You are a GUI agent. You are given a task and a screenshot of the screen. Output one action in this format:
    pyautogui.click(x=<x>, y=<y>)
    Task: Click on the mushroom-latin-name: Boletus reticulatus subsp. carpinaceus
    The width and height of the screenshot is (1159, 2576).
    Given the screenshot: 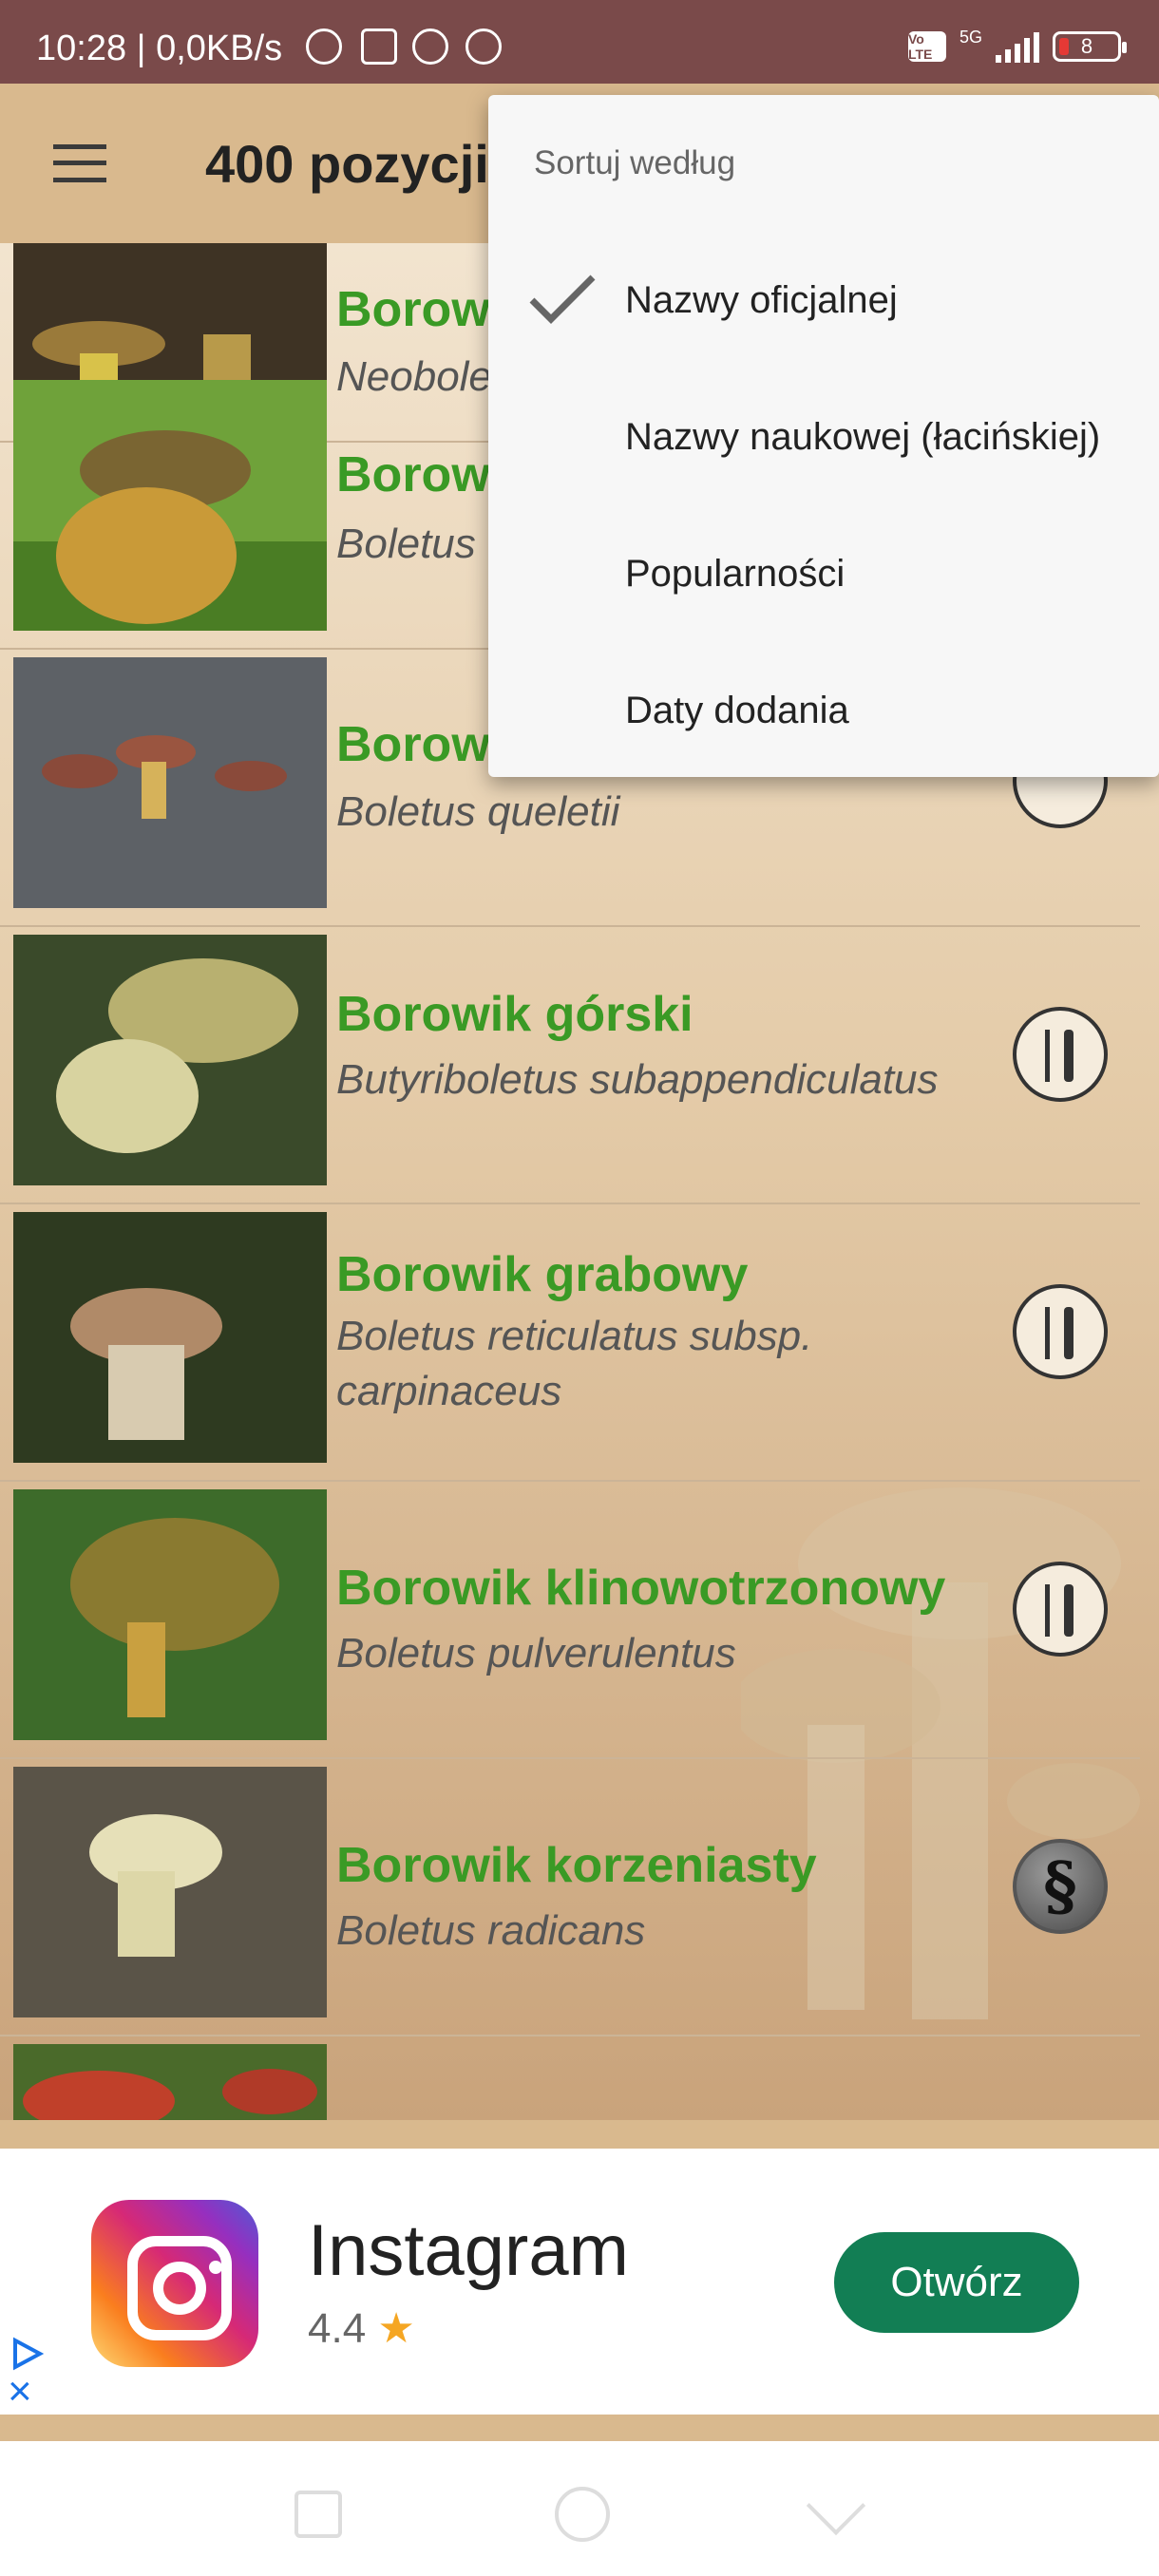 What is the action you would take?
    pyautogui.click(x=574, y=1363)
    